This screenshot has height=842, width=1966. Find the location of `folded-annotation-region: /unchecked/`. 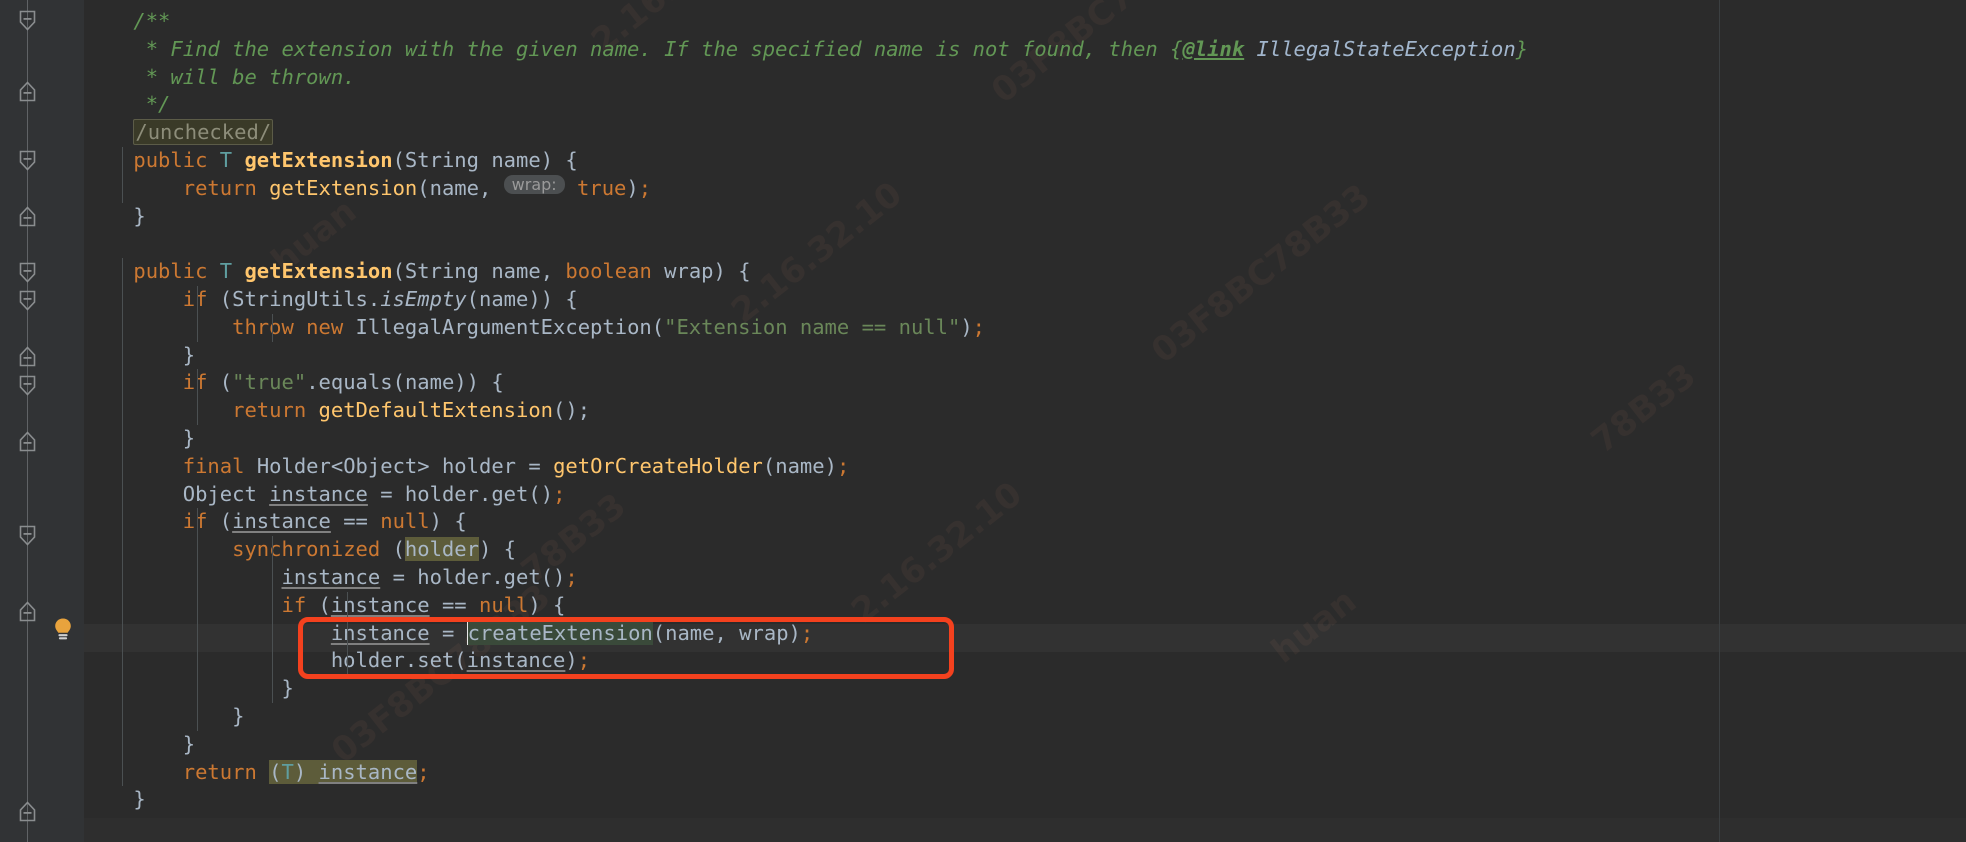

folded-annotation-region: /unchecked/ is located at coordinates (203, 132).